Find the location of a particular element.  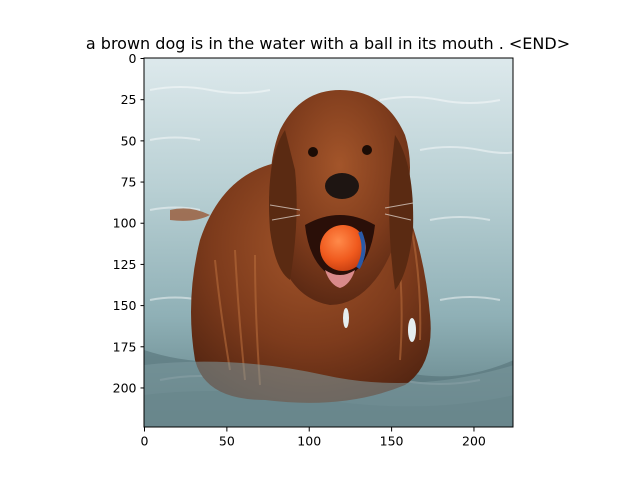

y-axis: 0 25 50 75 100 125 150 175 200 is located at coordinates (129, 223).